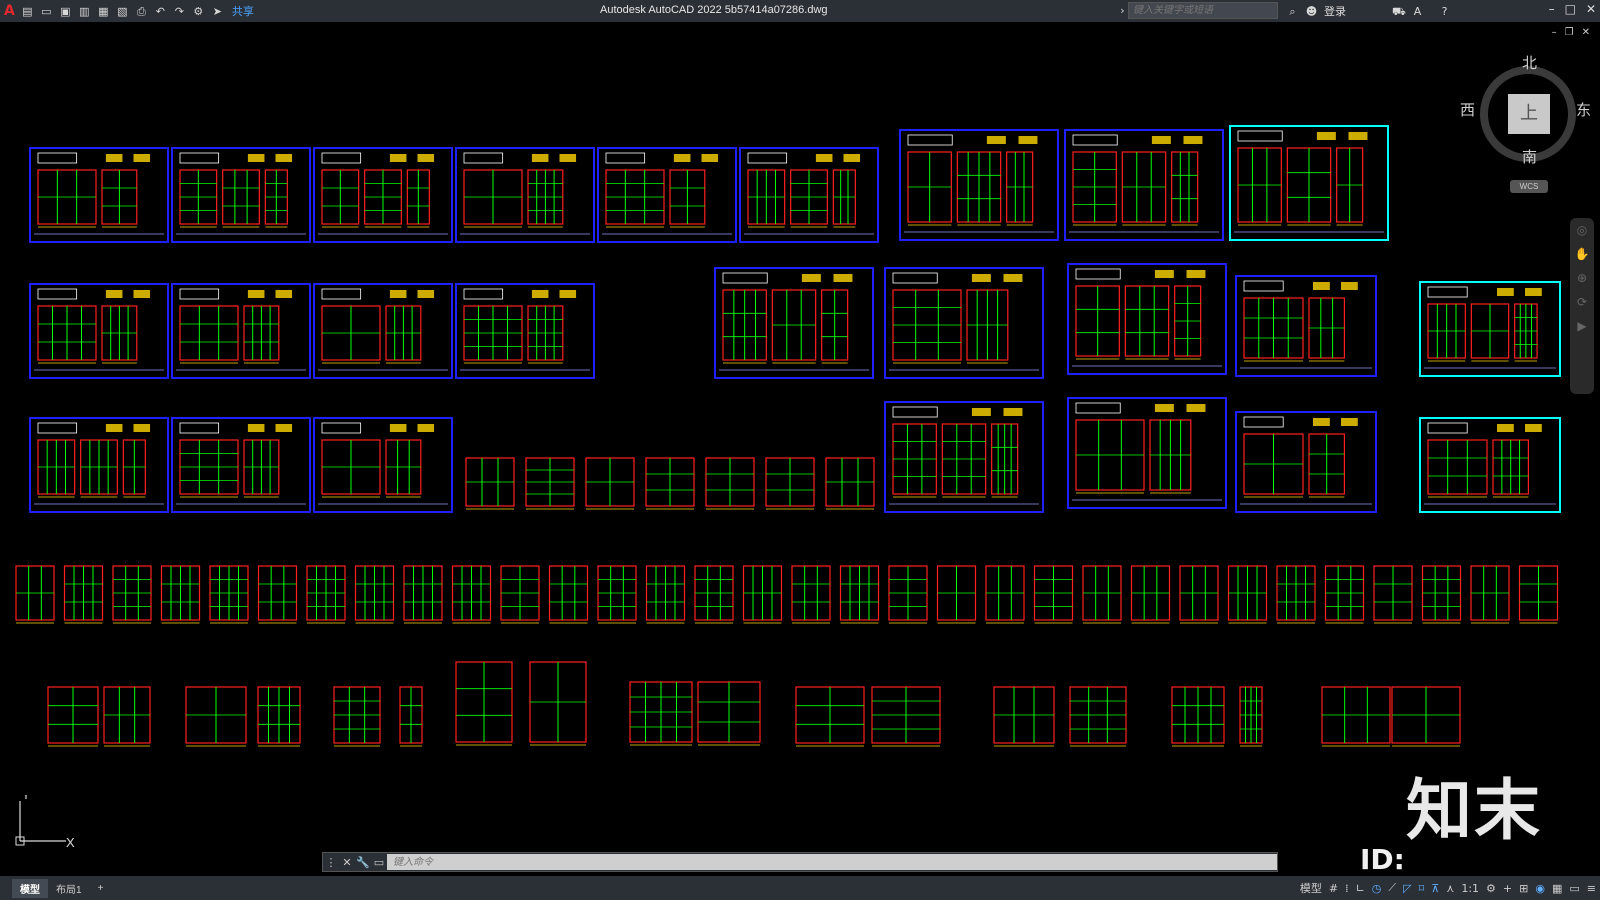 Image resolution: width=1600 pixels, height=900 pixels. Describe the element at coordinates (1360, 888) in the screenshot. I see `ortho-icon: ∟` at that location.